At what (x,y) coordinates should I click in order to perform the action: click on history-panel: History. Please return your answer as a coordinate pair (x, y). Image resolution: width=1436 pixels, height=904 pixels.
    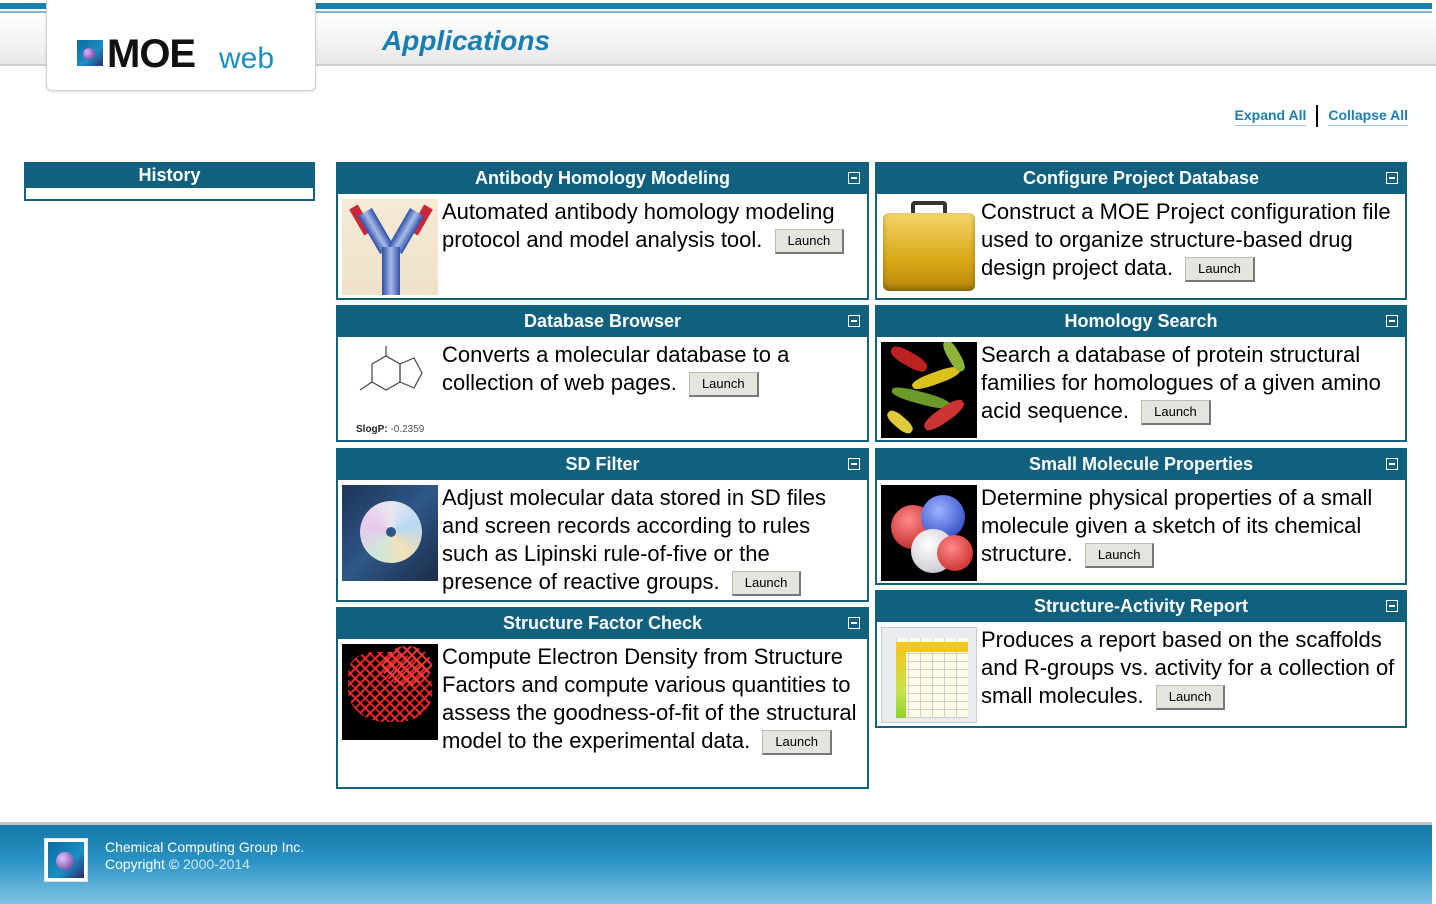
    Looking at the image, I should click on (169, 182).